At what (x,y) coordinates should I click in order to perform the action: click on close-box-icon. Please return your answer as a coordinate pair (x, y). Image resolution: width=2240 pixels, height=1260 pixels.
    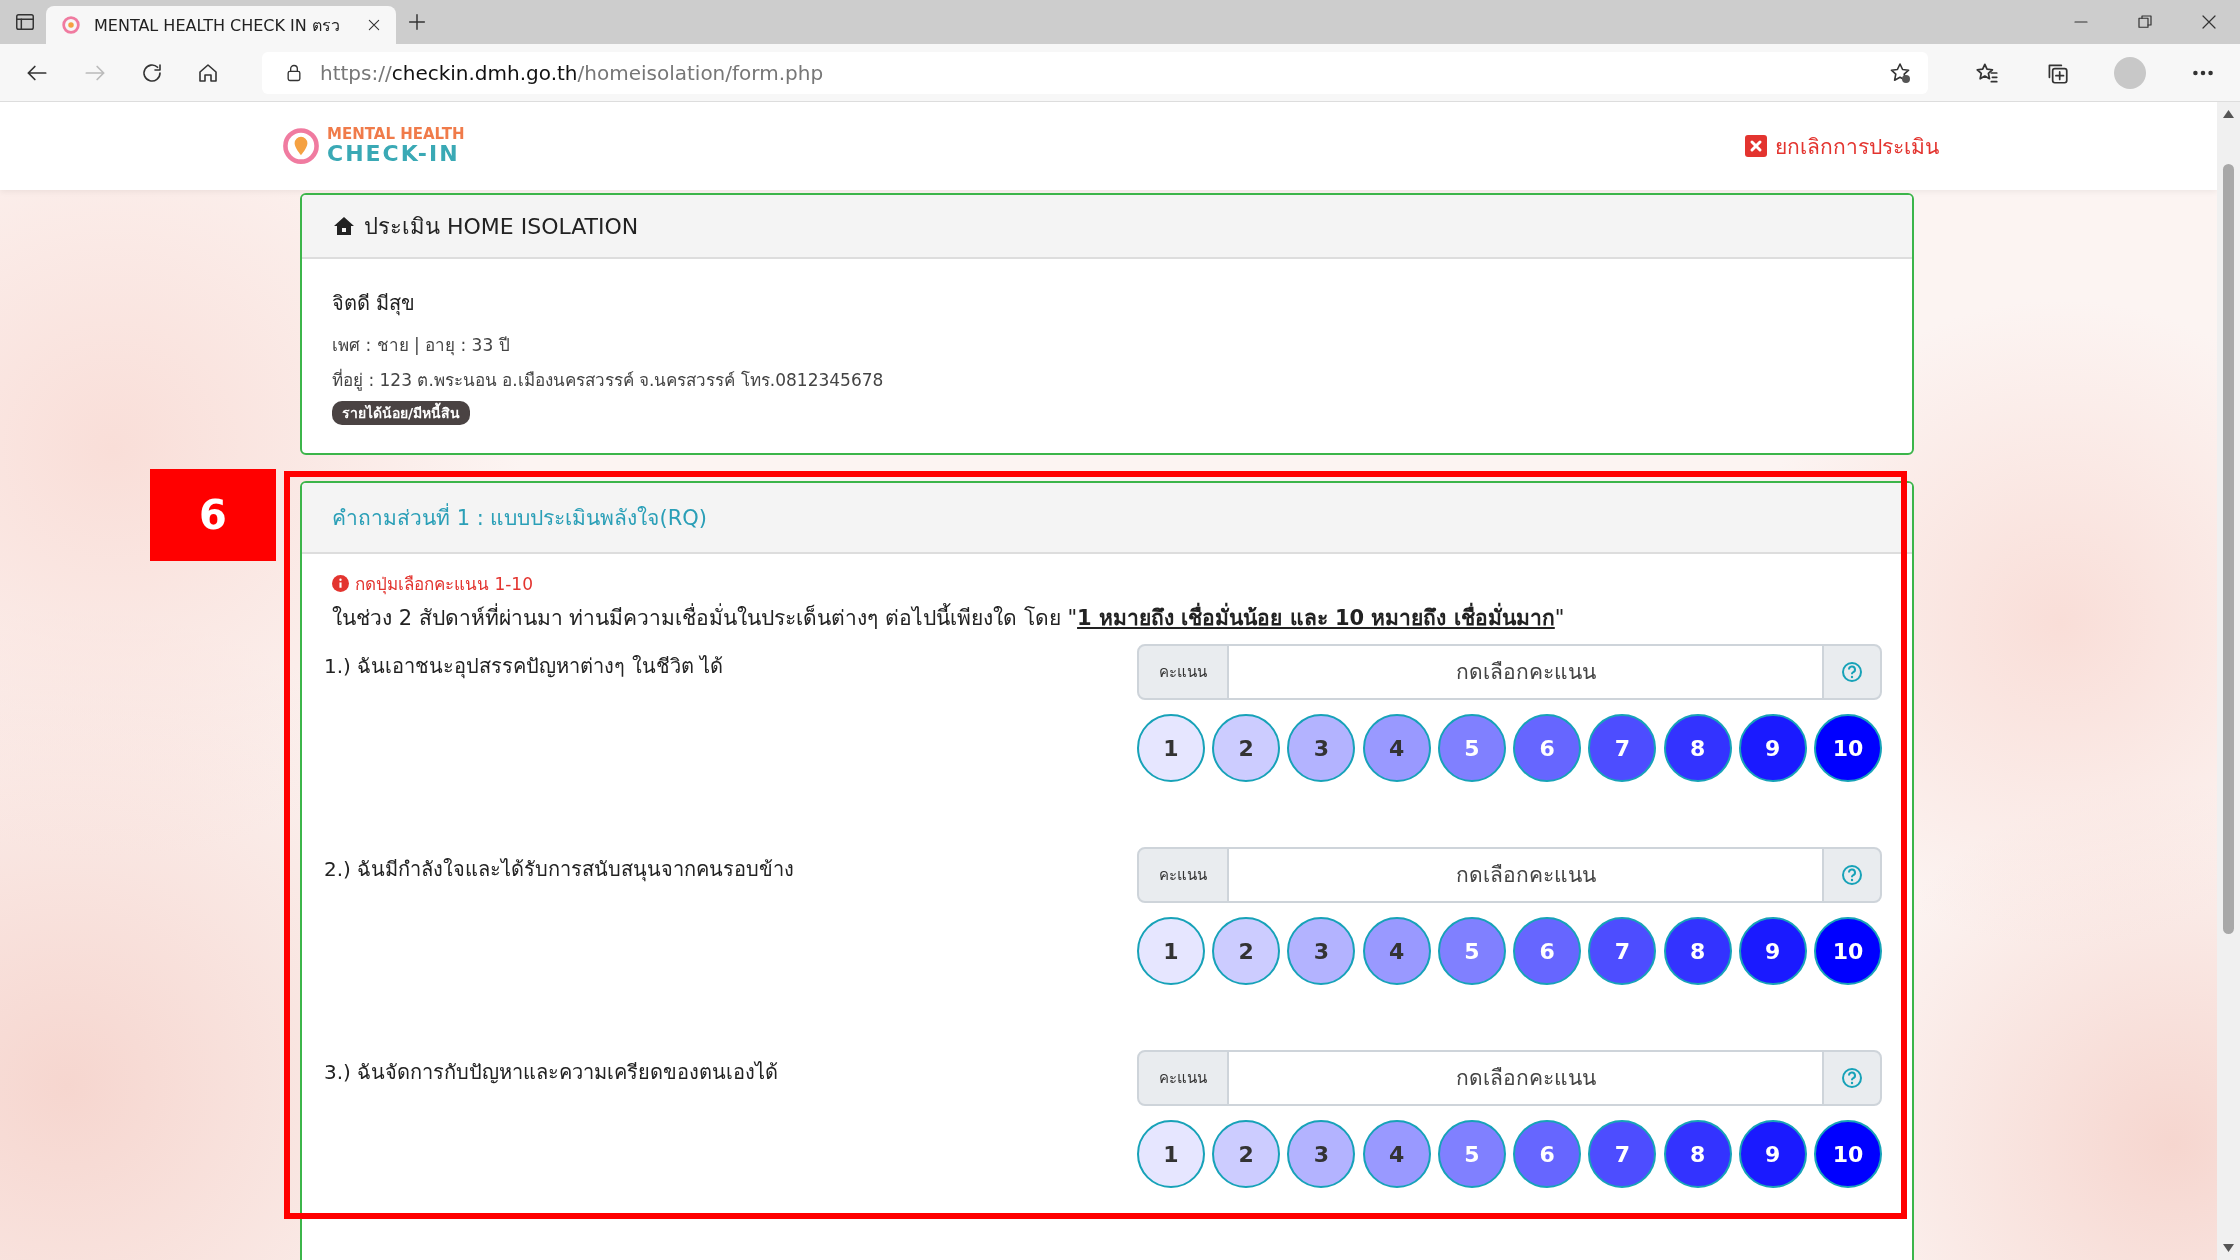
    Looking at the image, I should click on (1756, 146).